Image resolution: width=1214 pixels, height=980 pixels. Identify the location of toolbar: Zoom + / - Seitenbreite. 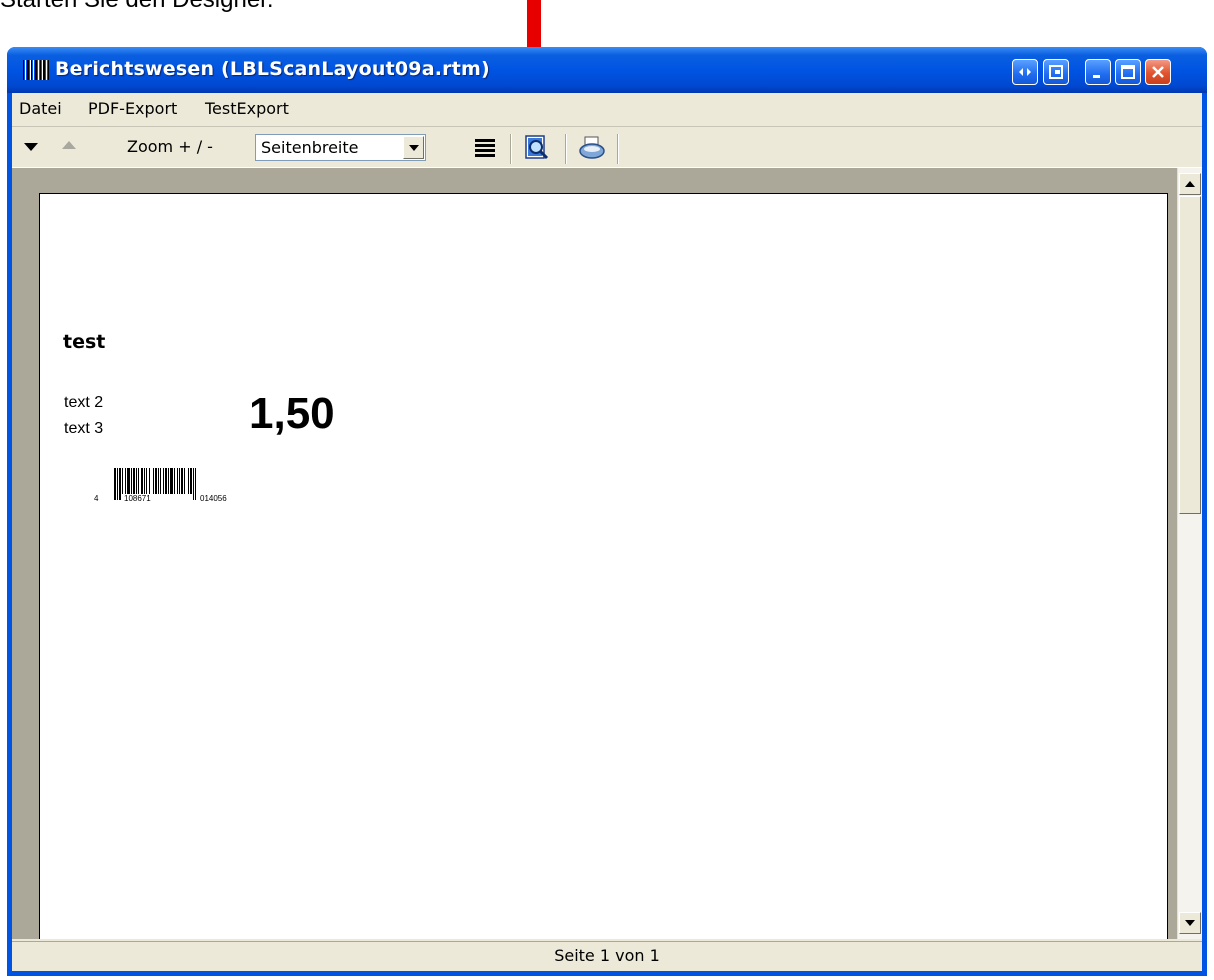
(607, 147).